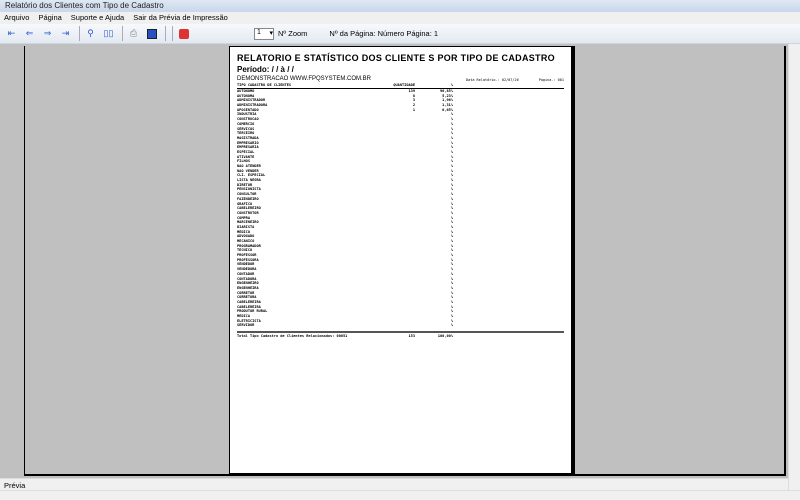 Image resolution: width=800 pixels, height=500 pixels. What do you see at coordinates (151, 34) in the screenshot?
I see `export-icon` at bounding box center [151, 34].